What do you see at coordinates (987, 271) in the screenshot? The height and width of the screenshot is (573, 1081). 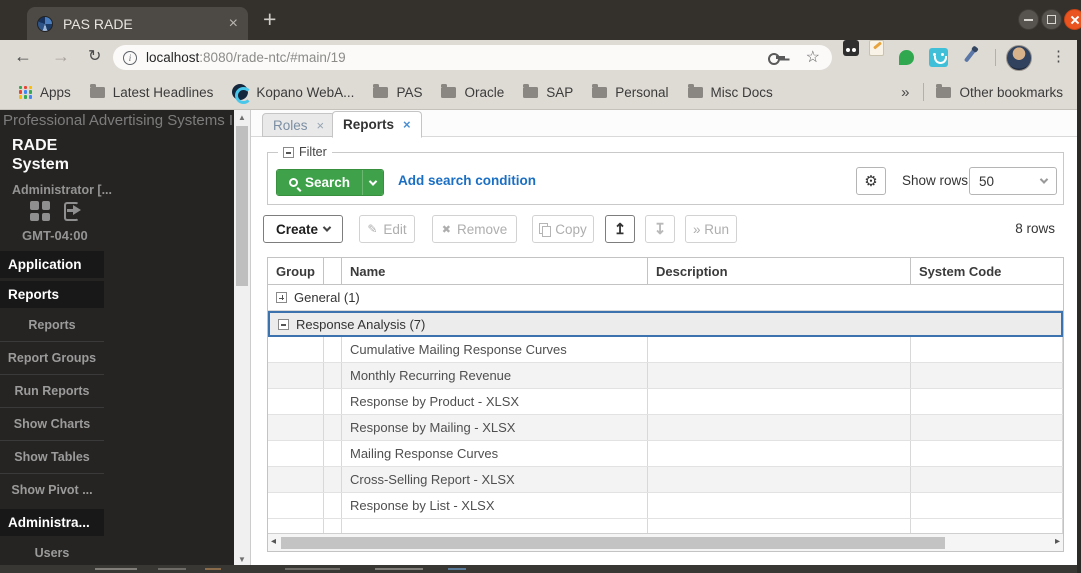 I see `column-header-system-code: System Code` at bounding box center [987, 271].